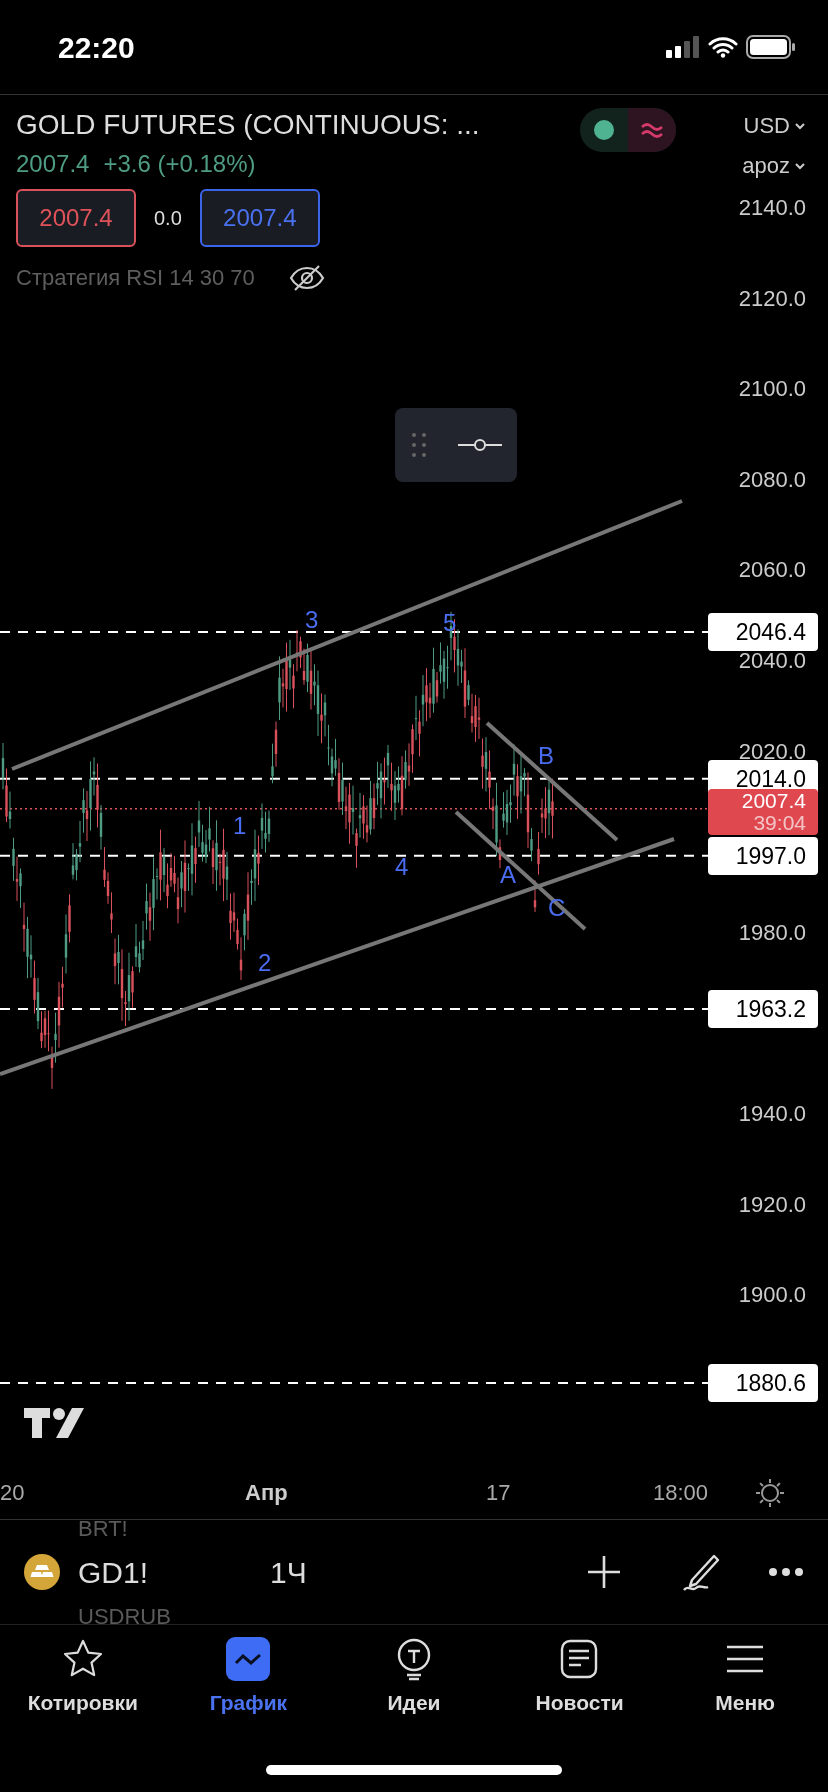  I want to click on level-price-label: 1963.2, so click(763, 1008).